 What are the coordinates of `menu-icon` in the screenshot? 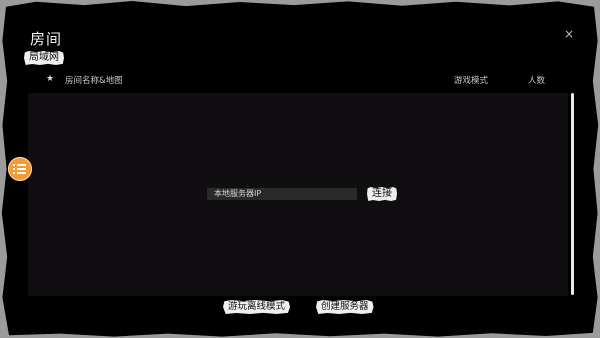 It's located at (20, 169).